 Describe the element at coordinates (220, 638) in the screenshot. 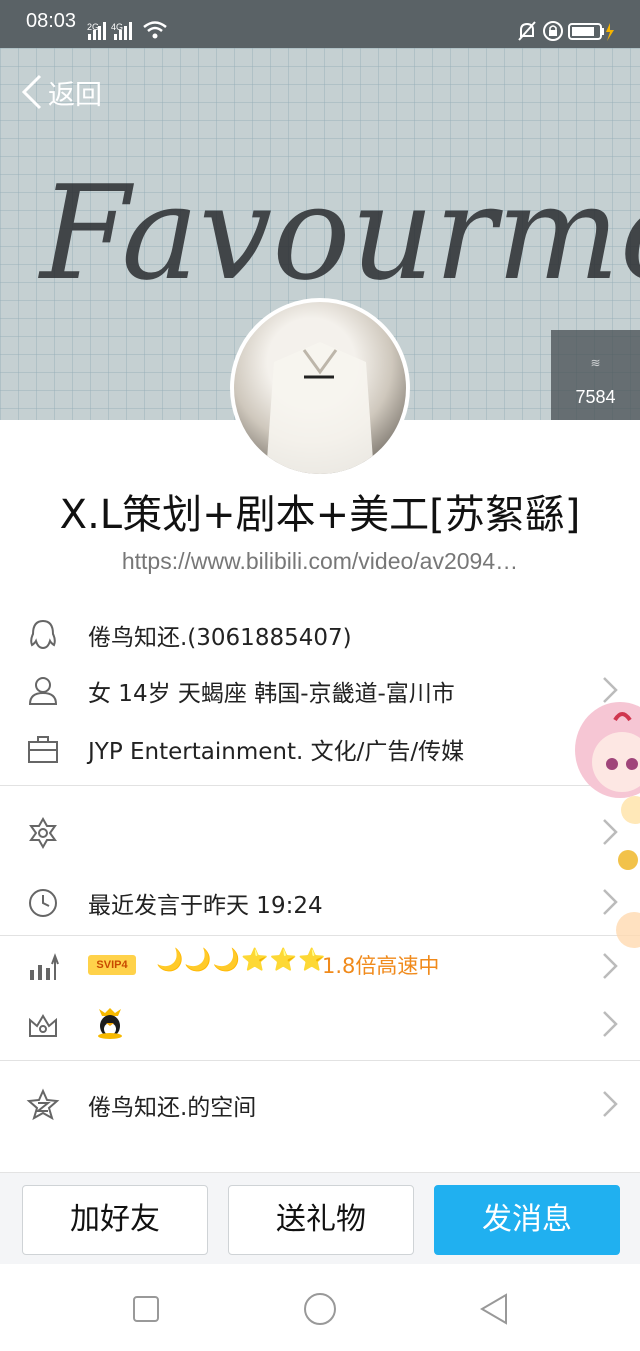

I see `qq-nickname: 倦鸟知还.(3061885407)` at that location.